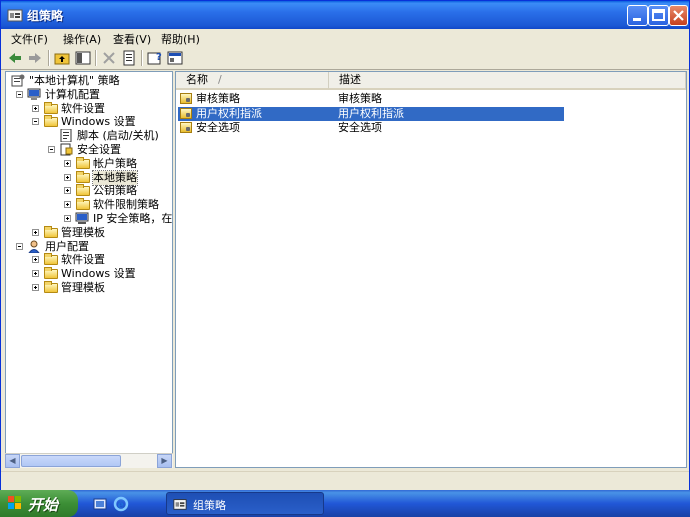 The width and height of the screenshot is (690, 517). I want to click on column-header-description-label: 描述, so click(350, 79).